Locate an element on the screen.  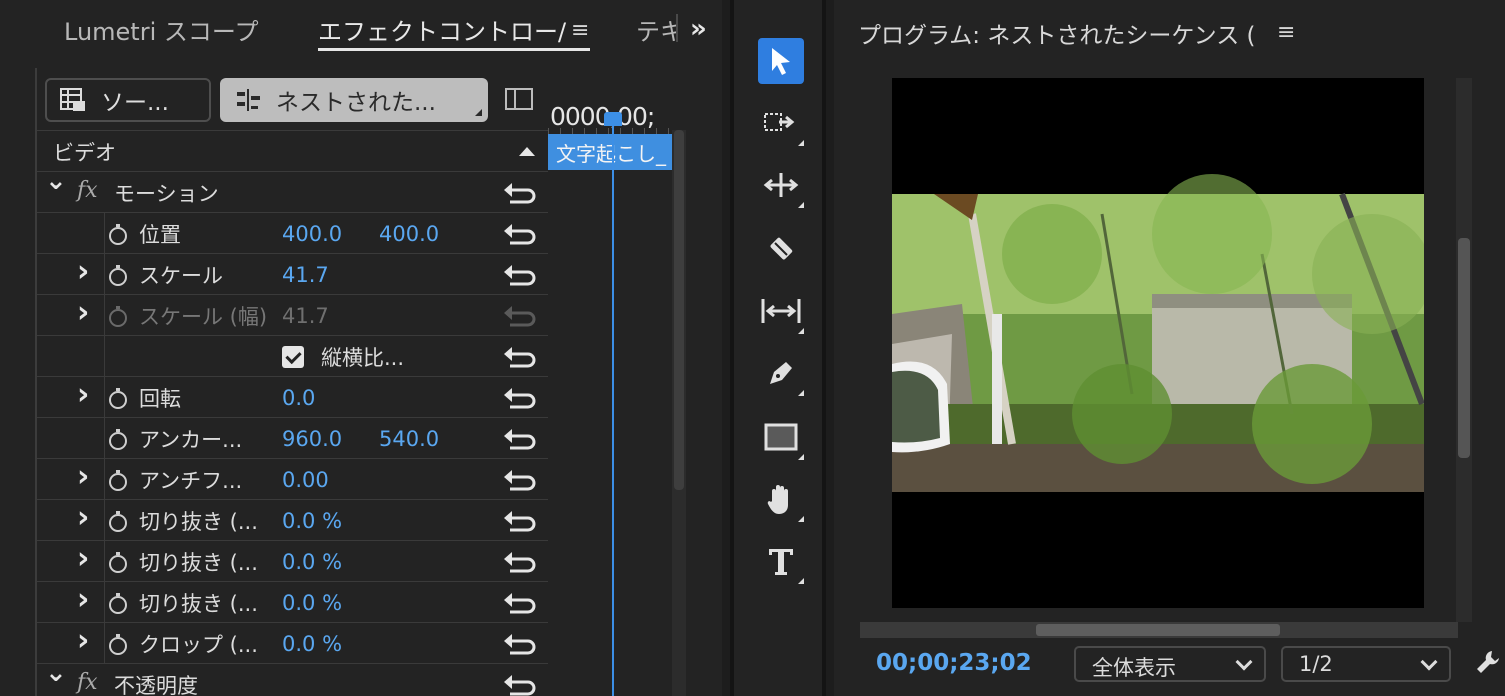
property-row: › クロップ (... 0.0 % is located at coordinates (293, 642).